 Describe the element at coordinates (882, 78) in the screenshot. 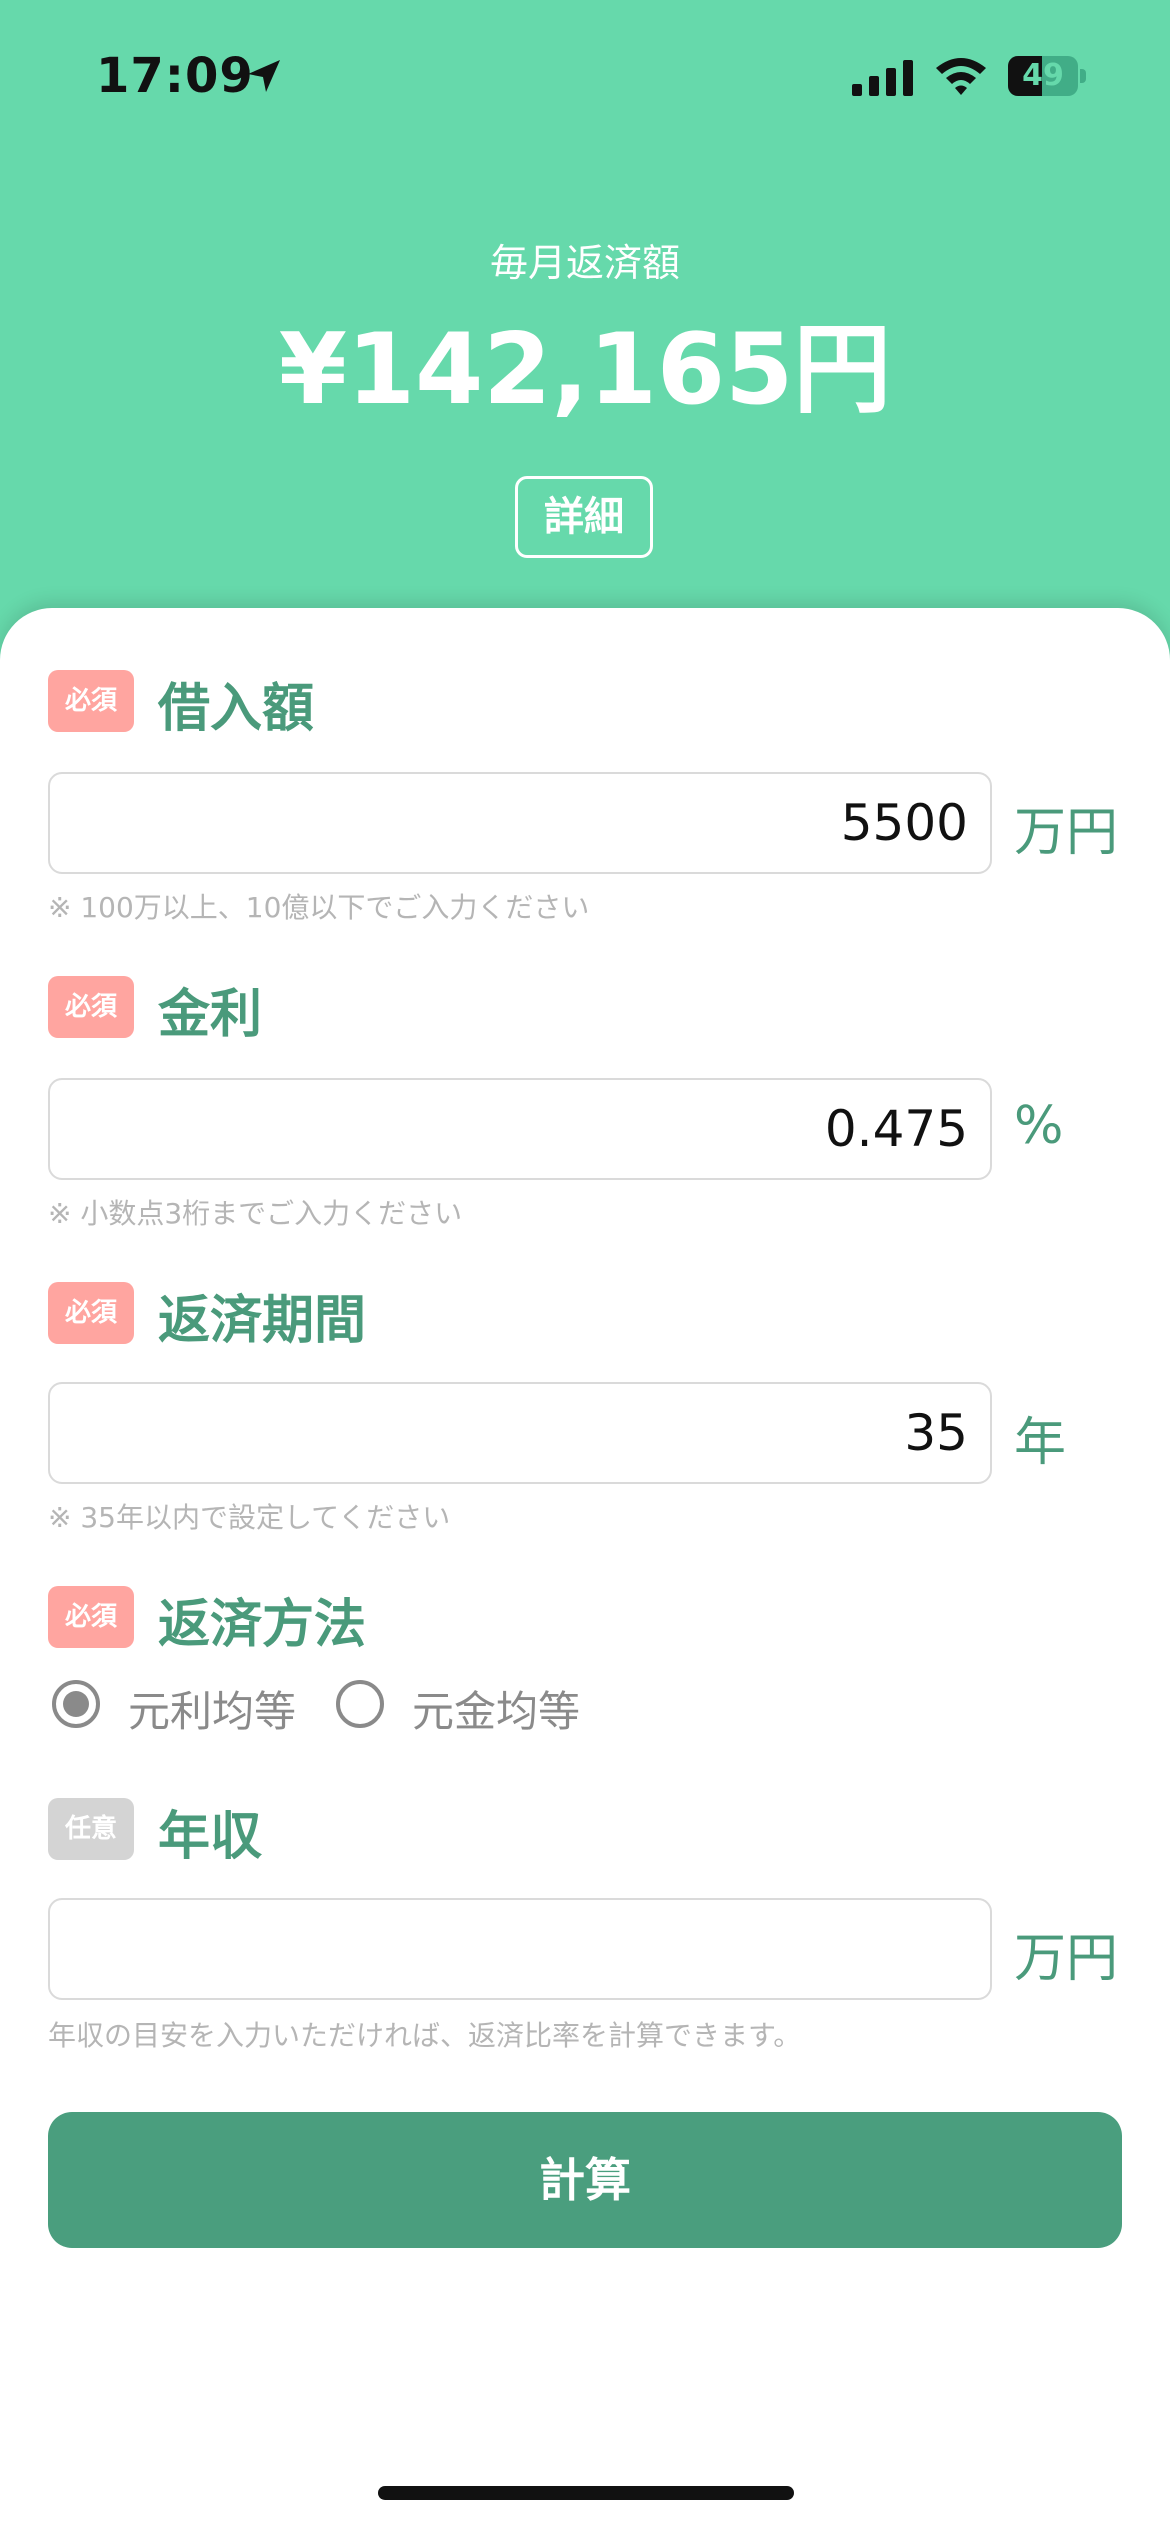

I see `cellular-signal-icon` at that location.